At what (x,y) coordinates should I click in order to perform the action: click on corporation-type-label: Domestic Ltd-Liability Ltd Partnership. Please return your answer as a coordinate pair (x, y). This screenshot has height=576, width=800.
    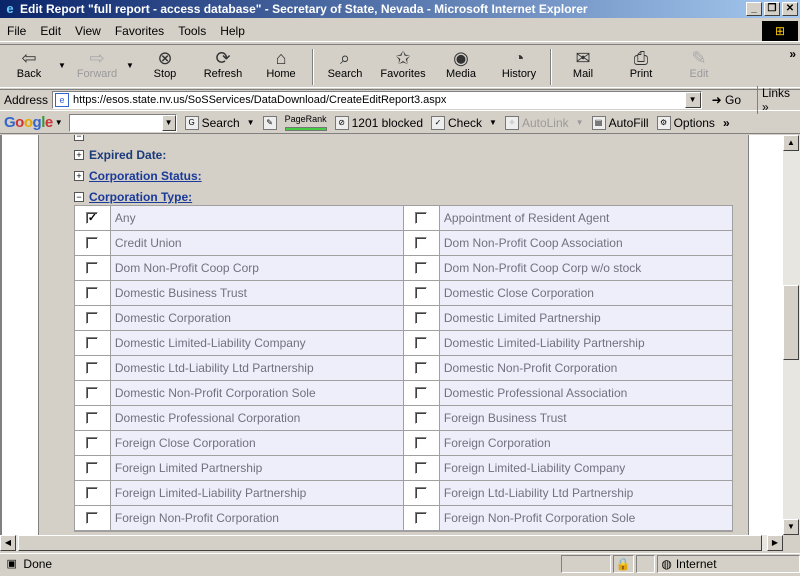
    Looking at the image, I should click on (257, 368).